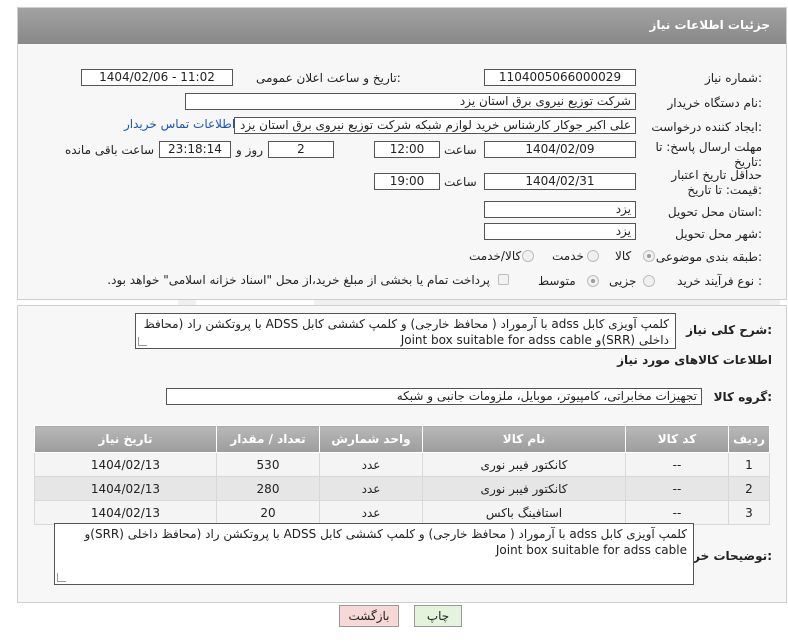 The height and width of the screenshot is (642, 788). Describe the element at coordinates (677, 439) in the screenshot. I see `col-item-code: کد کالا` at that location.